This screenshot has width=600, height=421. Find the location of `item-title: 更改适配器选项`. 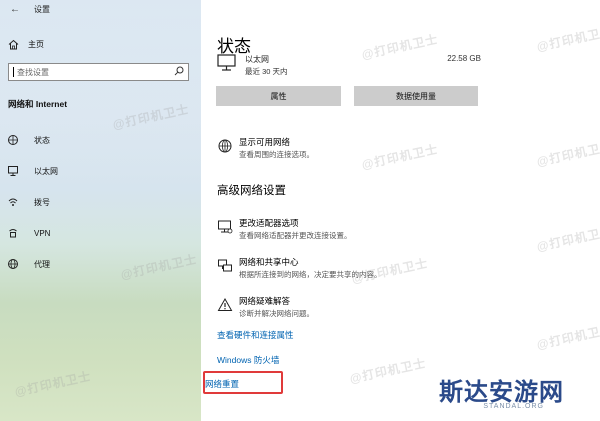

item-title: 更改适配器选项 is located at coordinates (269, 223).